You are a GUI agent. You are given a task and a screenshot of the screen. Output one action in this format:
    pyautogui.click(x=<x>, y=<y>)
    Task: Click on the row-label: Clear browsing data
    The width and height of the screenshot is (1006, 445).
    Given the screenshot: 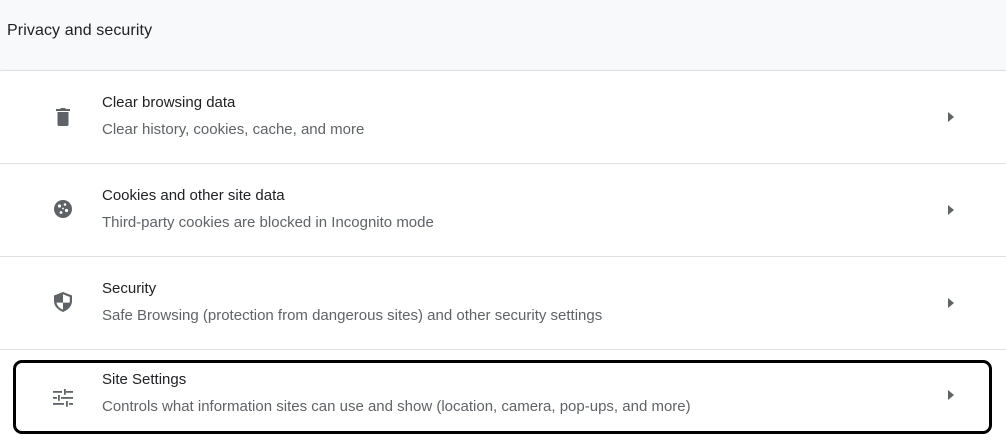 What is the action you would take?
    pyautogui.click(x=169, y=102)
    